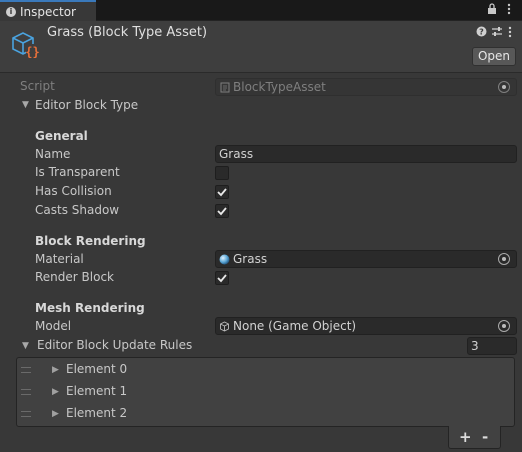 Image resolution: width=522 pixels, height=452 pixels. What do you see at coordinates (96, 391) in the screenshot?
I see `element-label: Element 1` at bounding box center [96, 391].